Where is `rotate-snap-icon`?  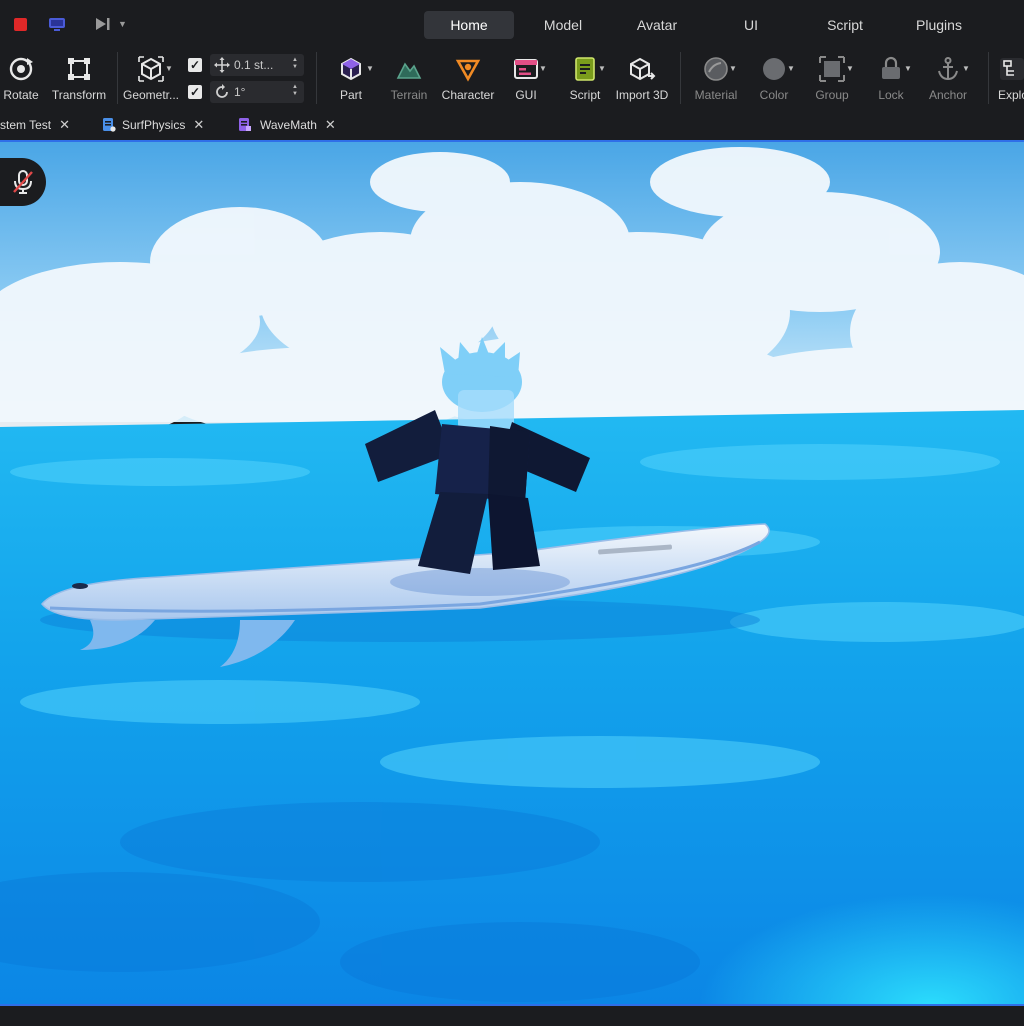 rotate-snap-icon is located at coordinates (222, 91).